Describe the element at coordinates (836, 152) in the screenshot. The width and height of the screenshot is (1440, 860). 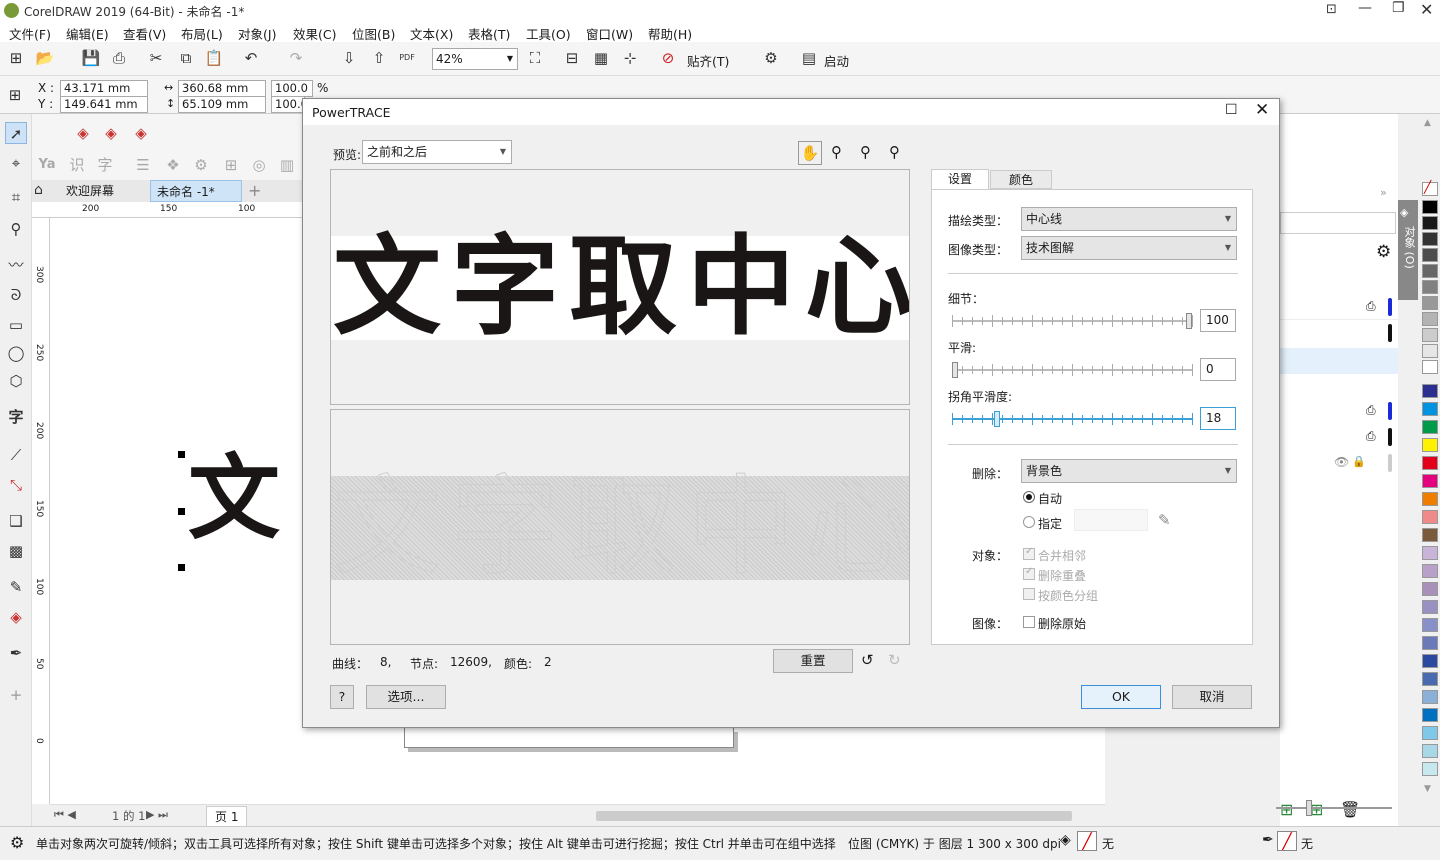
I see `zoom-fit-icon: ⚲` at that location.